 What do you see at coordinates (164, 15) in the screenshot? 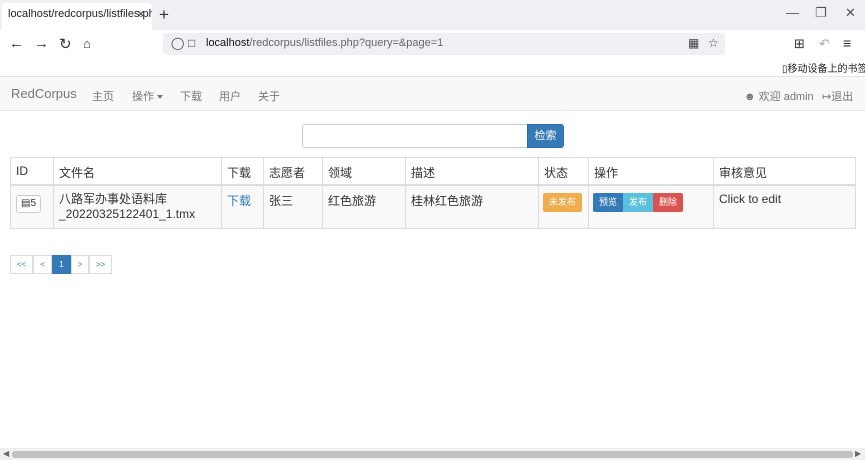
I see `new-tab-button: +` at bounding box center [164, 15].